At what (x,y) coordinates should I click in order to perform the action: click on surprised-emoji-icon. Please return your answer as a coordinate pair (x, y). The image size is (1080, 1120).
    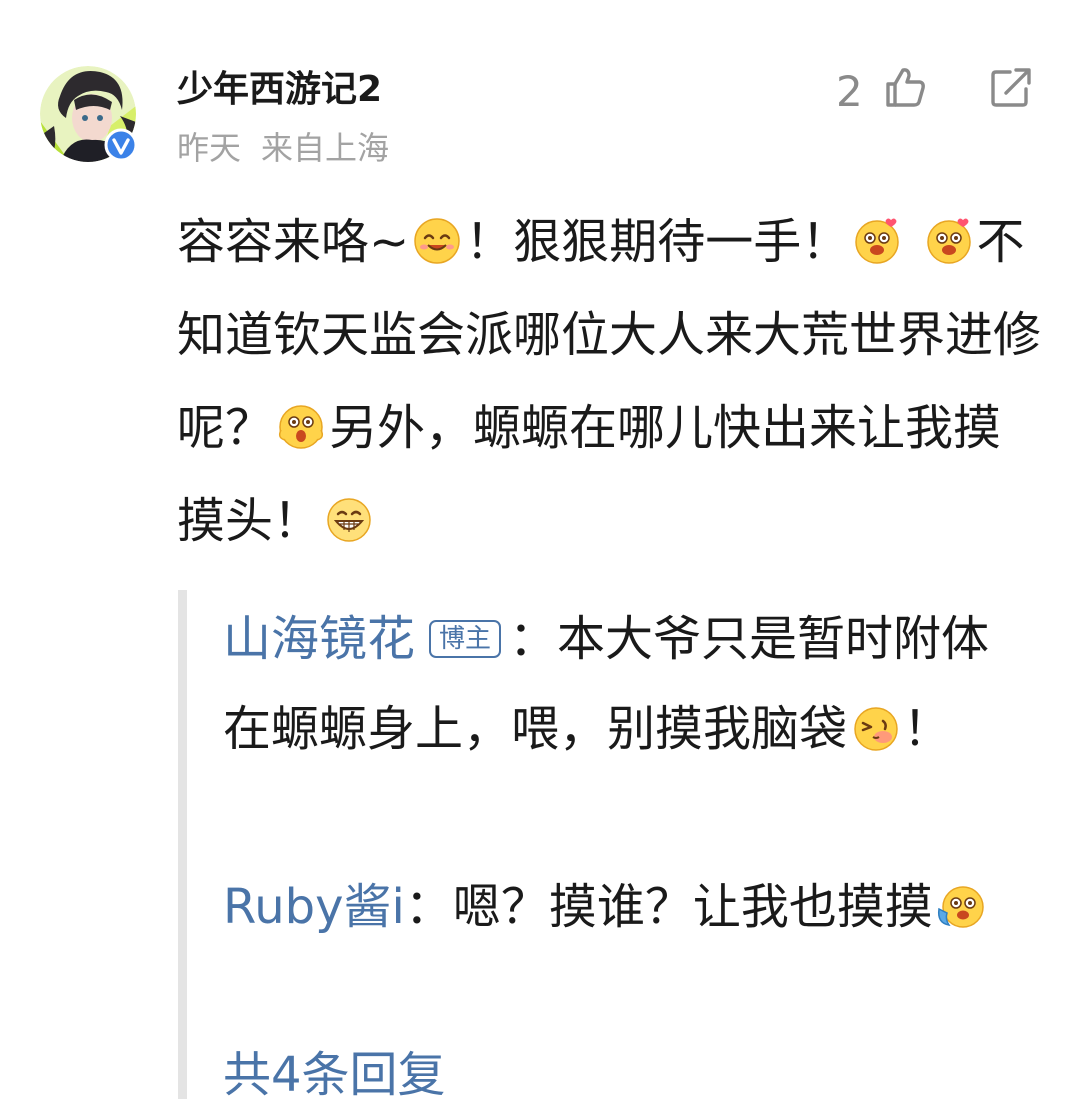
    Looking at the image, I should click on (301, 426).